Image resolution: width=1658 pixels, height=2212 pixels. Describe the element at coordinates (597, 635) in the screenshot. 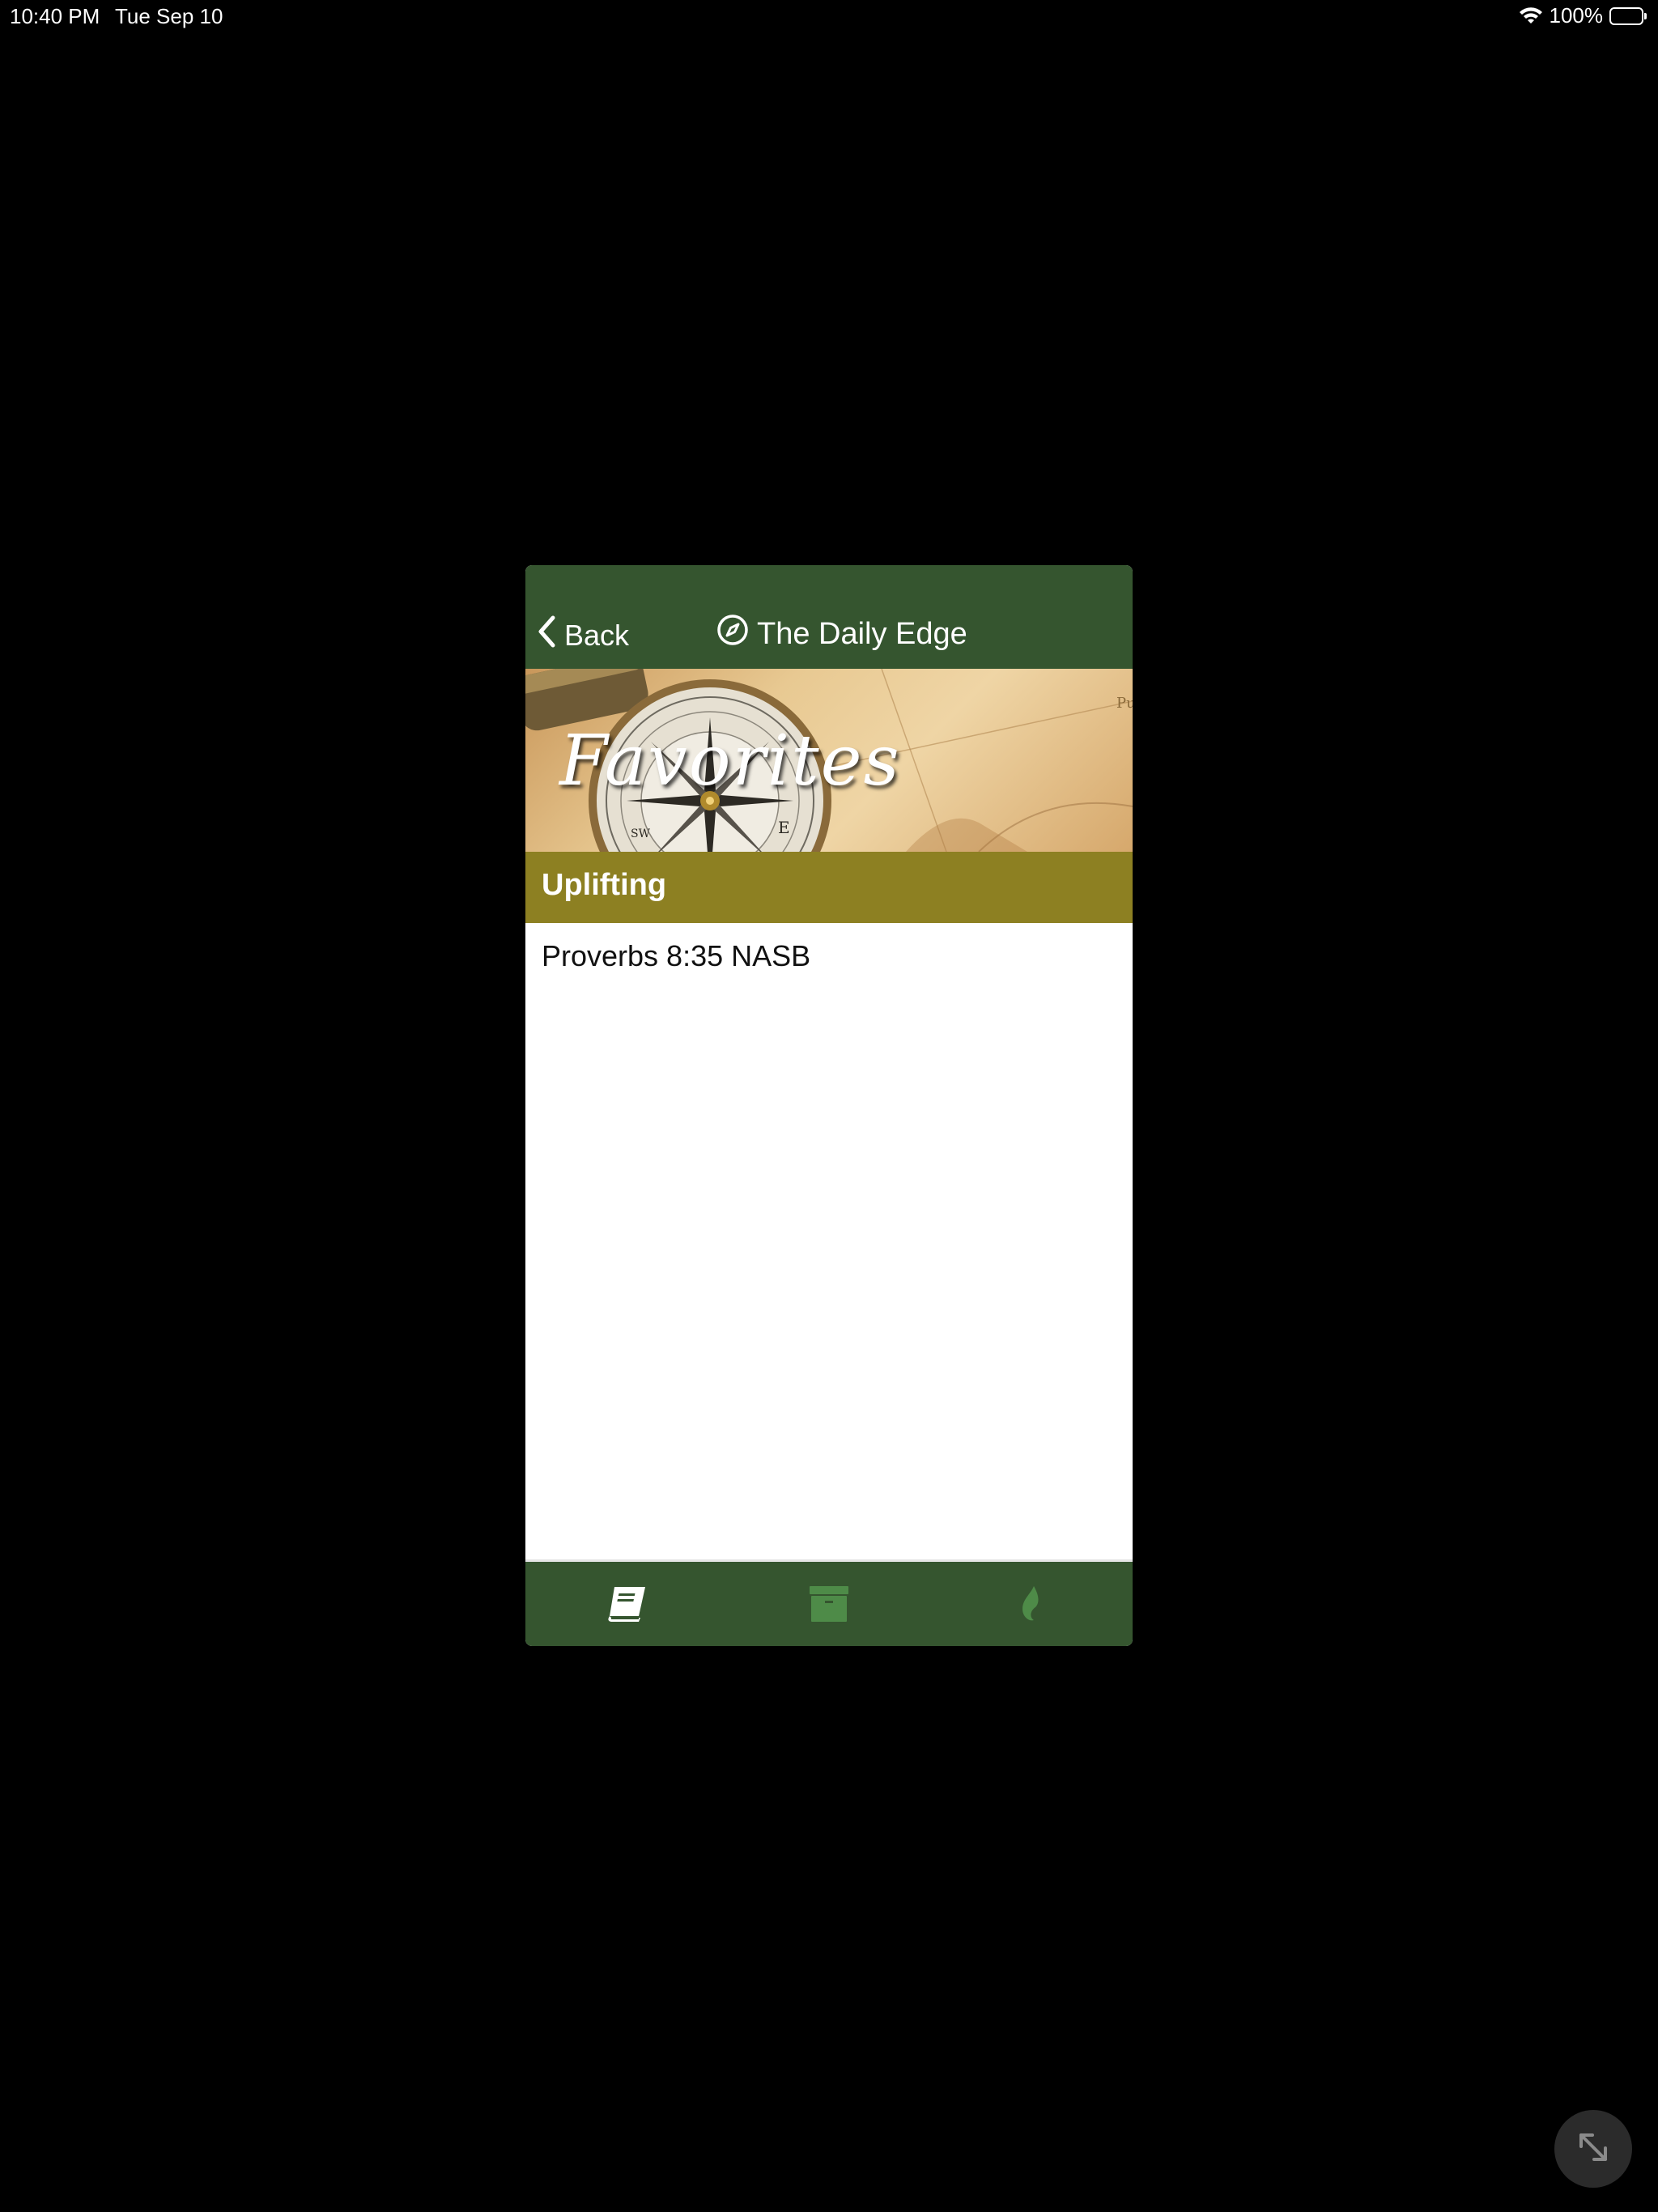

I see `back-label: Back` at that location.